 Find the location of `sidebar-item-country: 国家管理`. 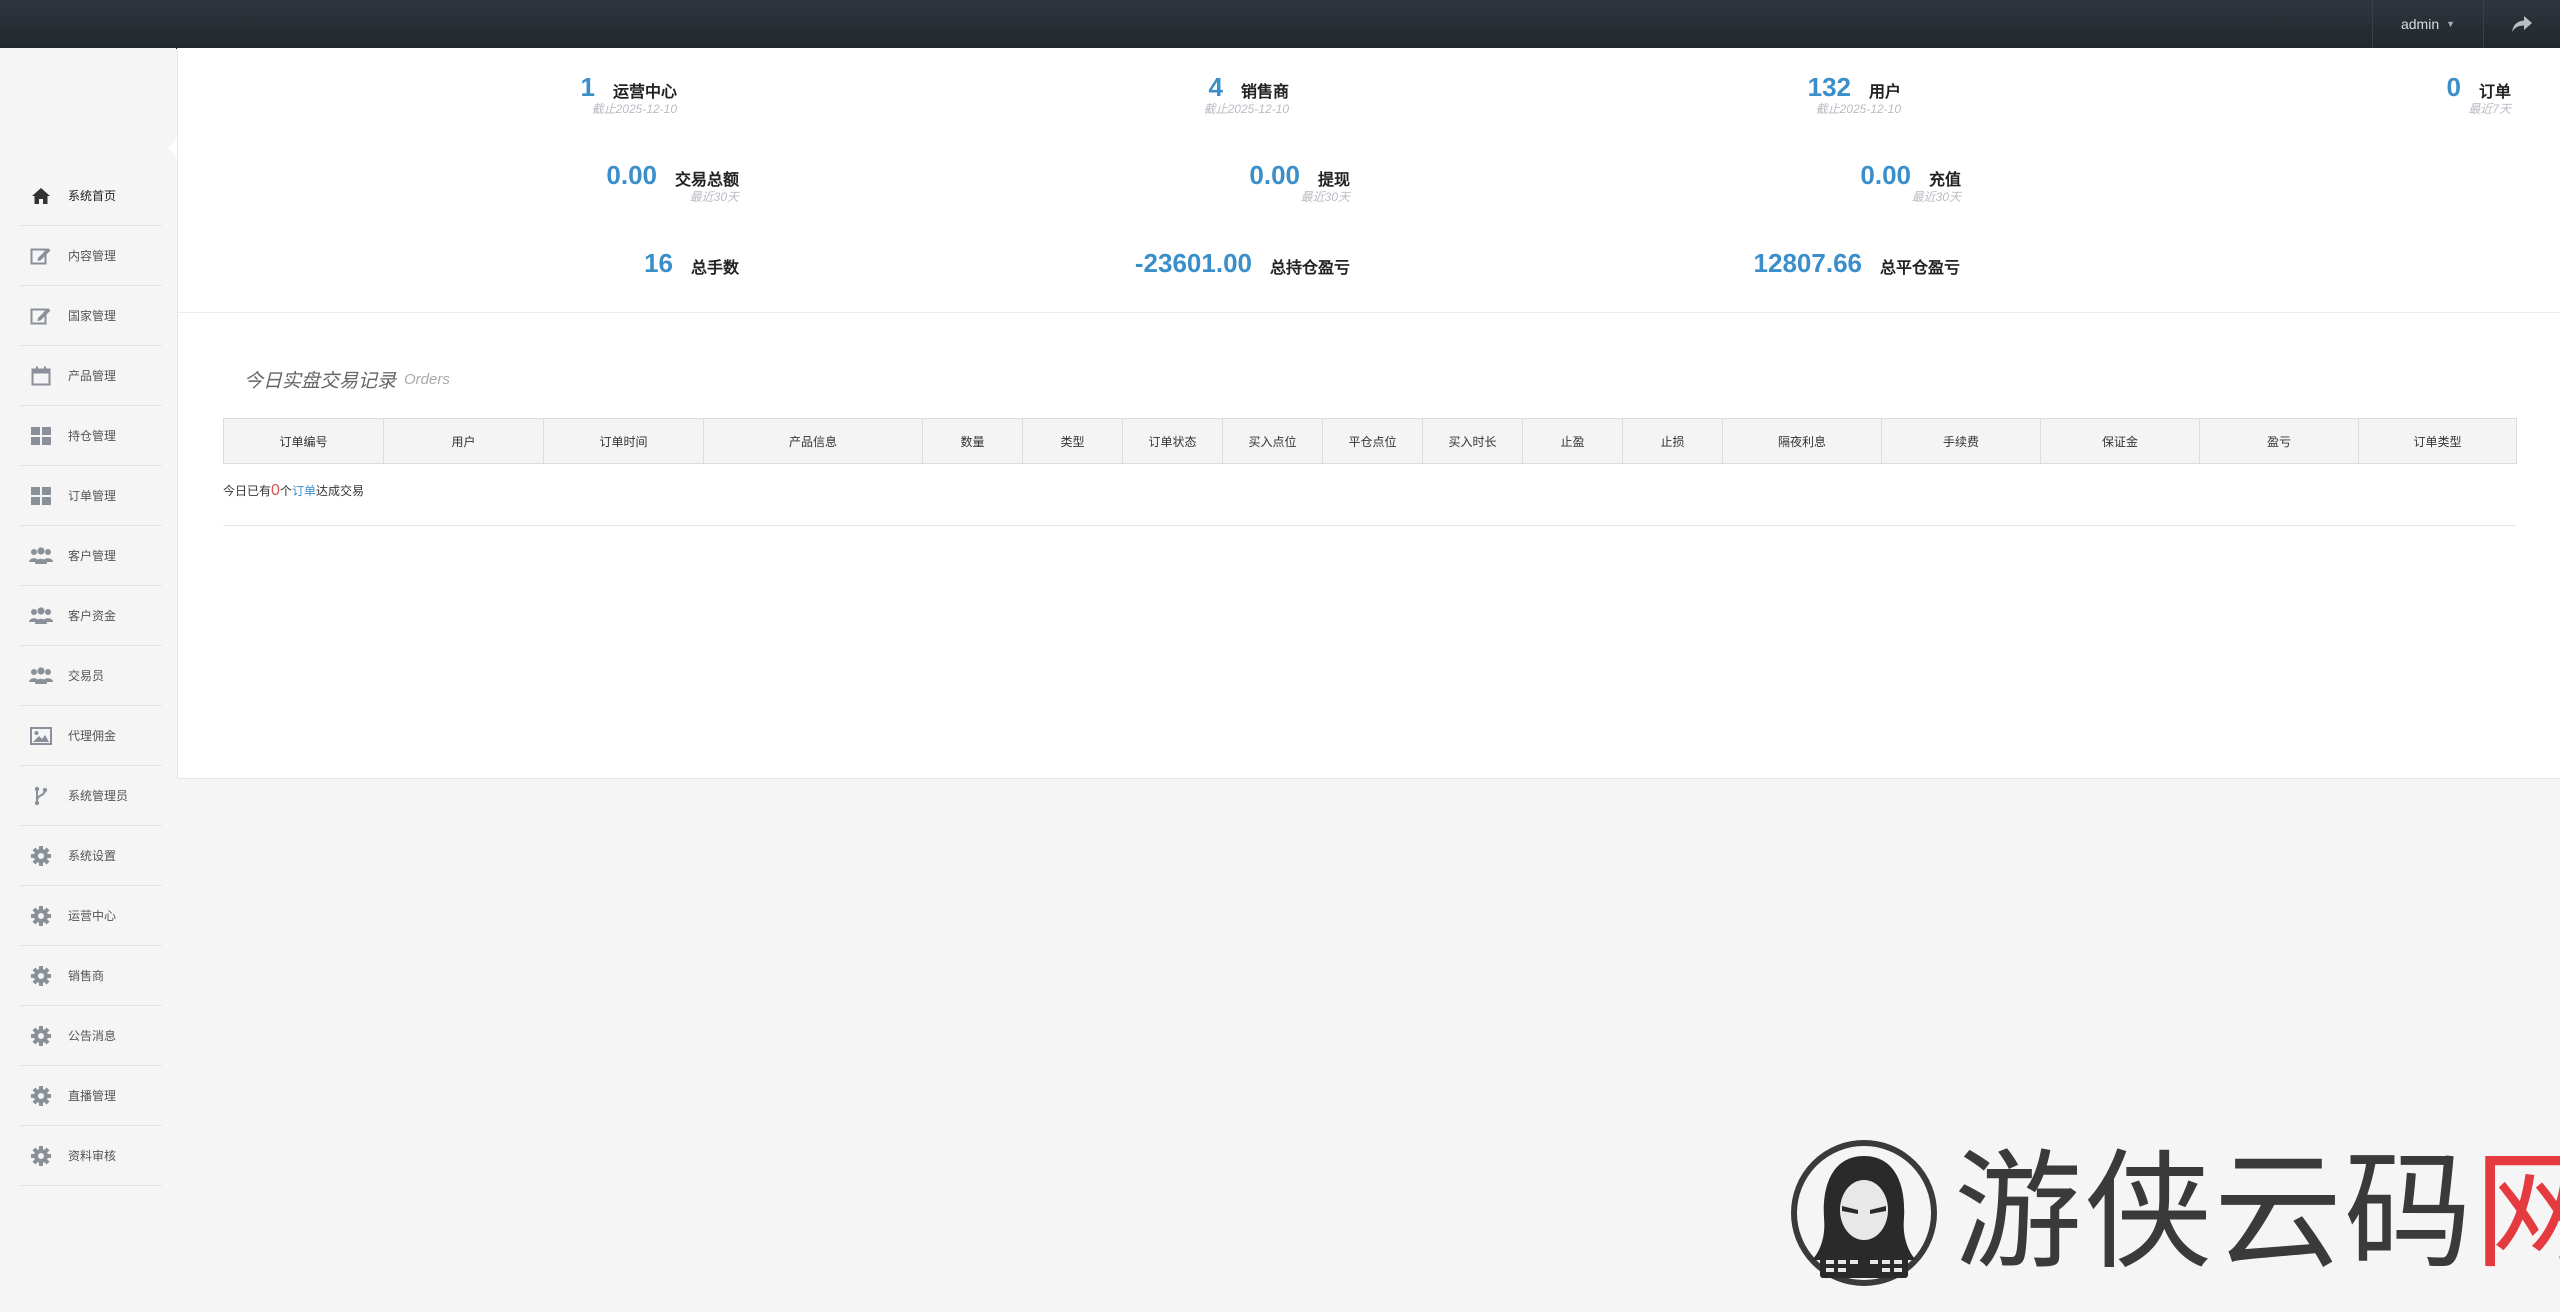

sidebar-item-country: 国家管理 is located at coordinates (91, 316).